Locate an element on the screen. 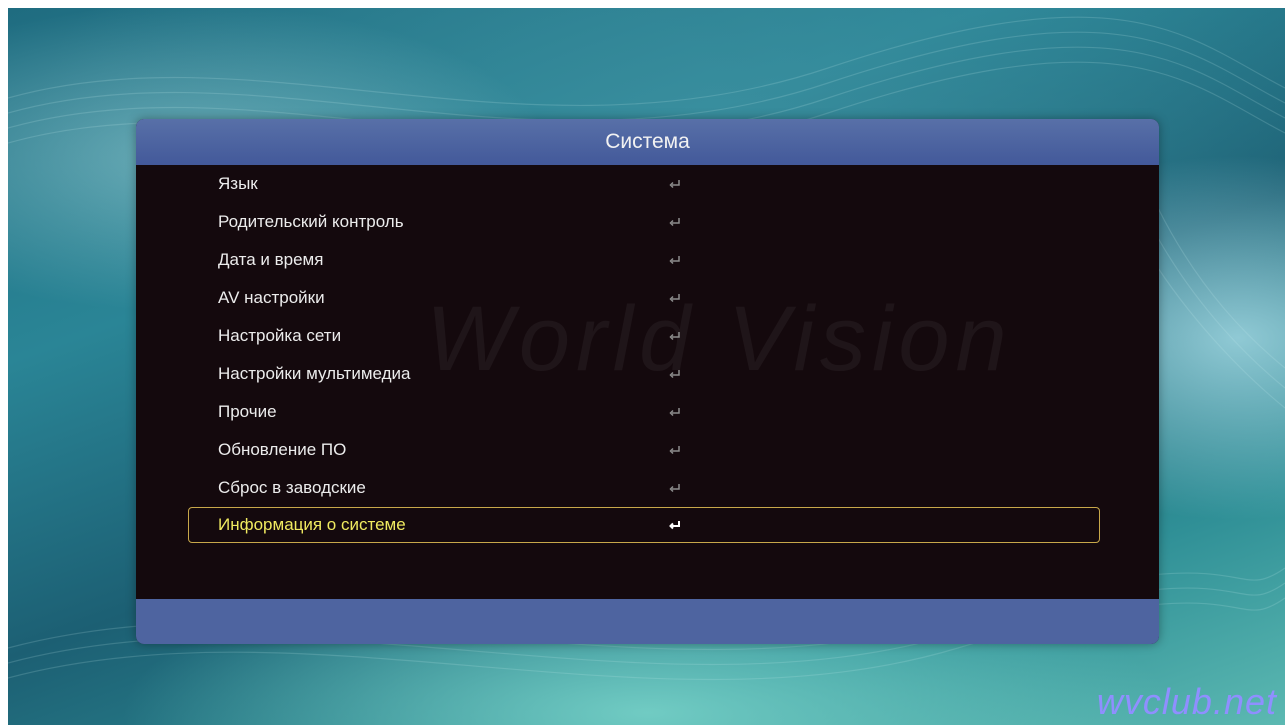 The image size is (1285, 725). menu-item-label: Сброс в заводские is located at coordinates (292, 487).